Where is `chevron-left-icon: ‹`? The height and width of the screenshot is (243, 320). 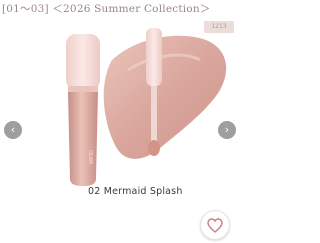 chevron-left-icon: ‹ is located at coordinates (13, 129).